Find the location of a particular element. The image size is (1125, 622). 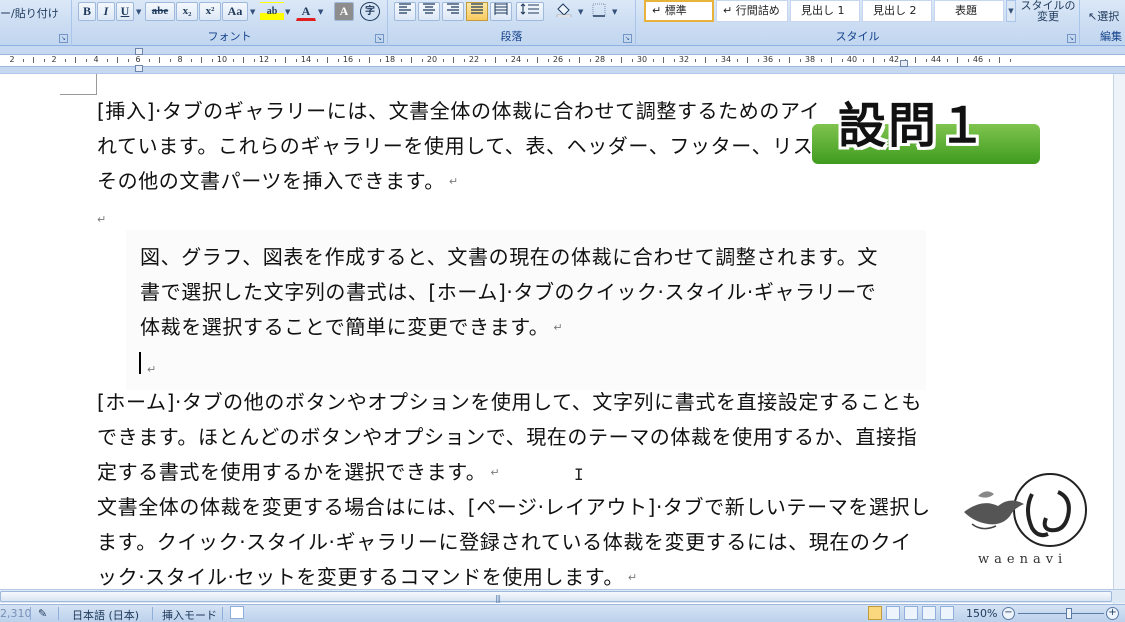

empty-paragraph: ↵ is located at coordinates (102, 220).